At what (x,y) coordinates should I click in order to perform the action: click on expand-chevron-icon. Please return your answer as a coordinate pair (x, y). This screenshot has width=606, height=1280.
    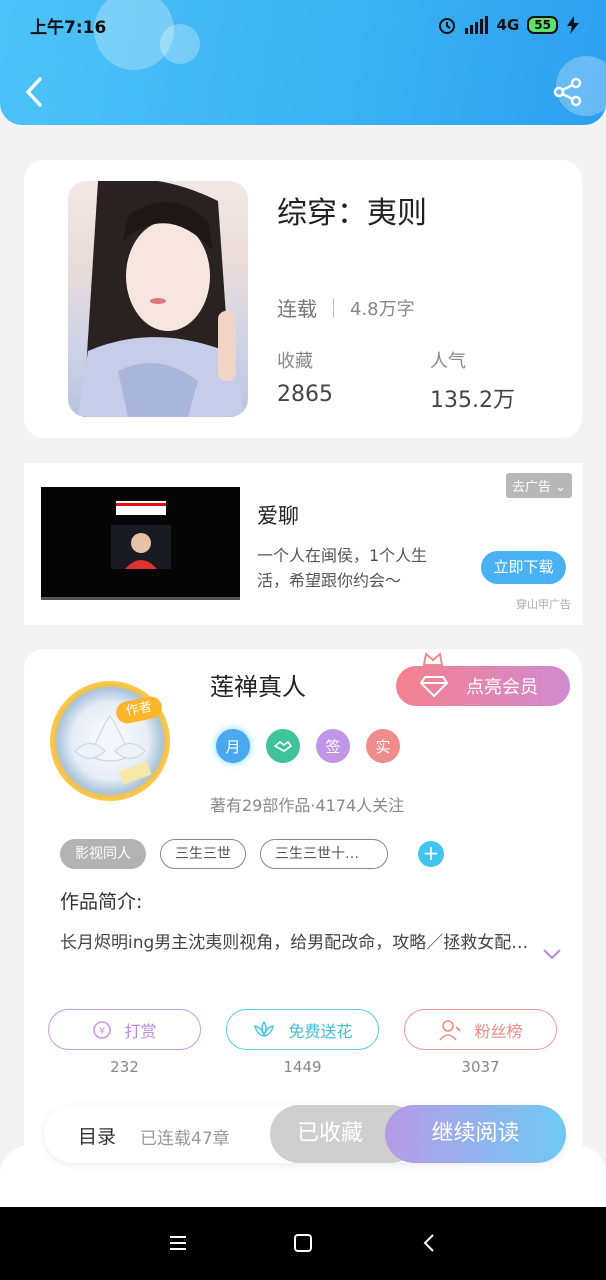
    Looking at the image, I should click on (552, 954).